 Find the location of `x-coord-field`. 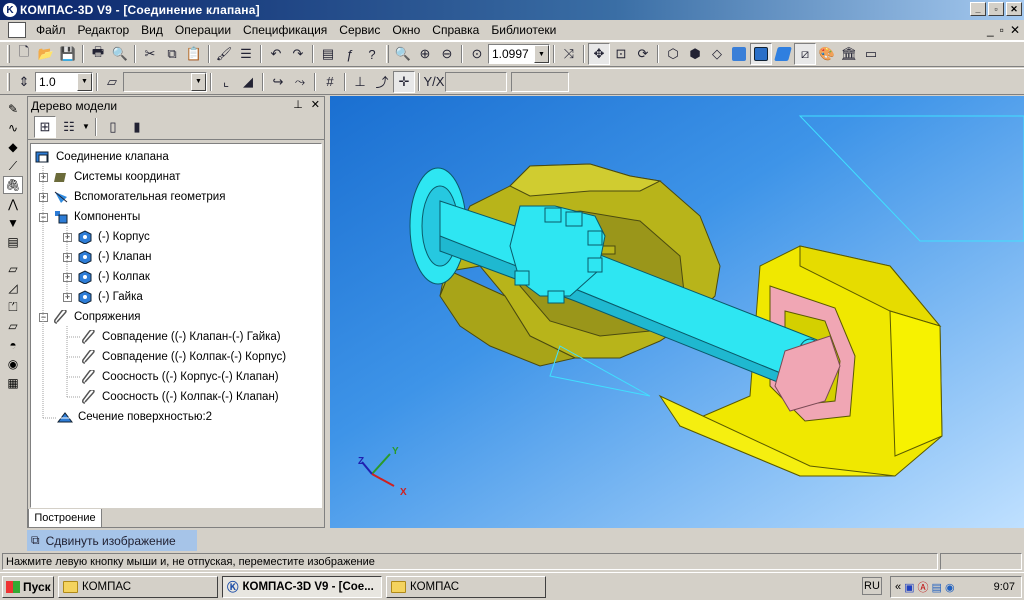

x-coord-field is located at coordinates (476, 81).